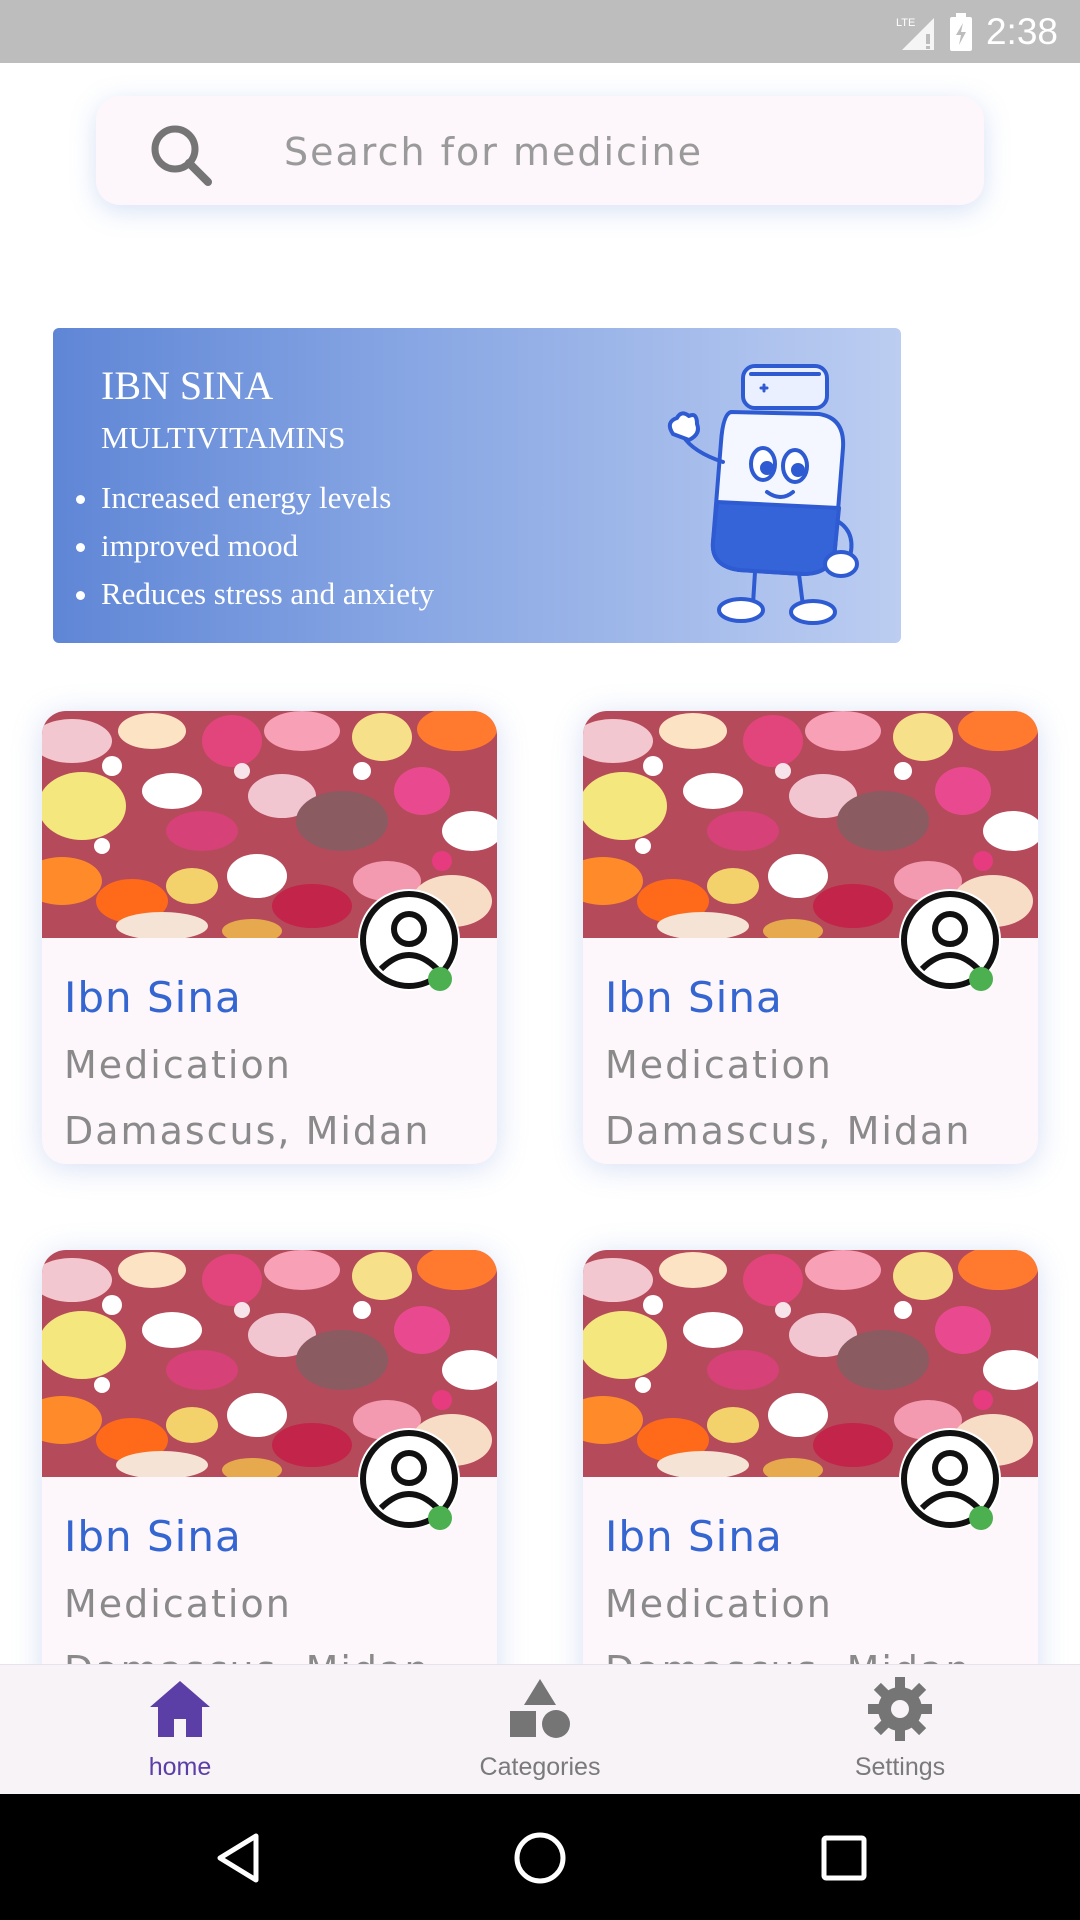 The image size is (1080, 1920). What do you see at coordinates (905, 23) in the screenshot?
I see `svg-text: LTE` at bounding box center [905, 23].